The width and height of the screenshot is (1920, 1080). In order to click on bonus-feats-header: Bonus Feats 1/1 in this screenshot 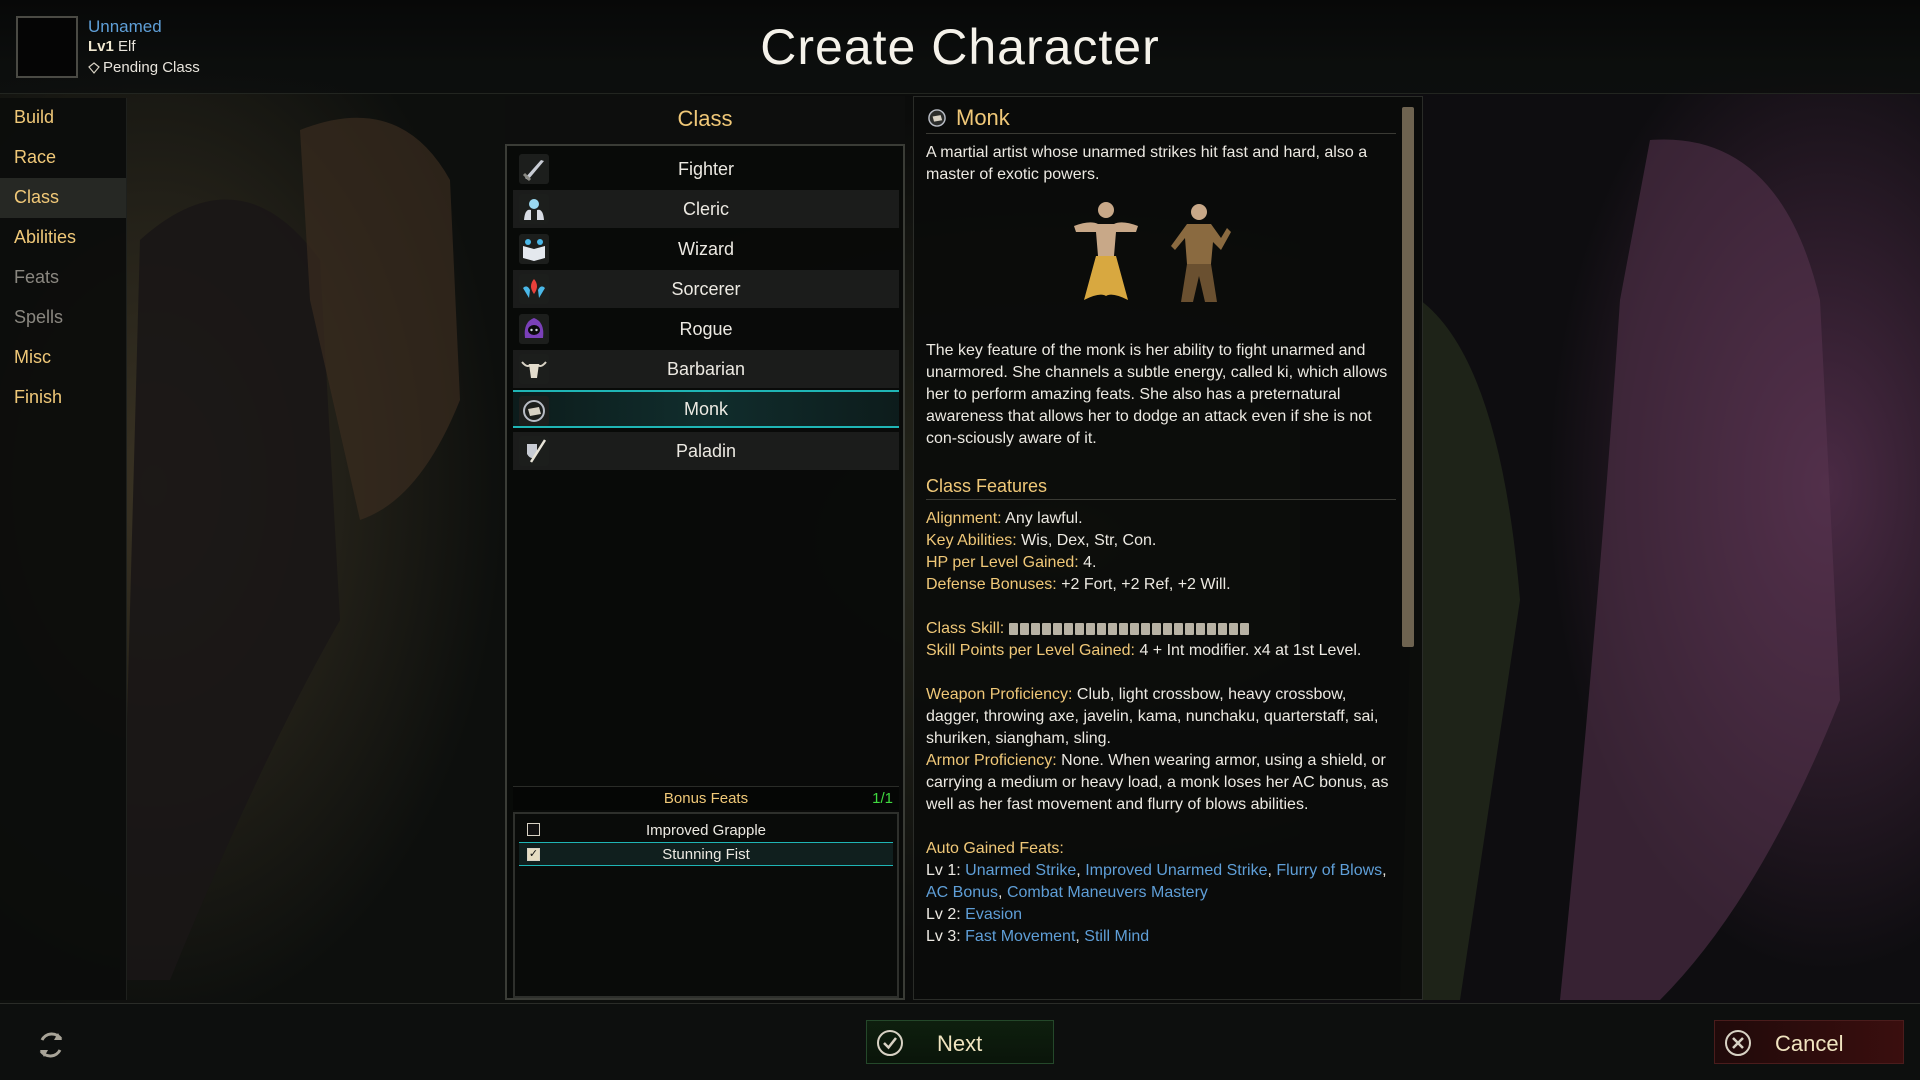, I will do `click(706, 798)`.